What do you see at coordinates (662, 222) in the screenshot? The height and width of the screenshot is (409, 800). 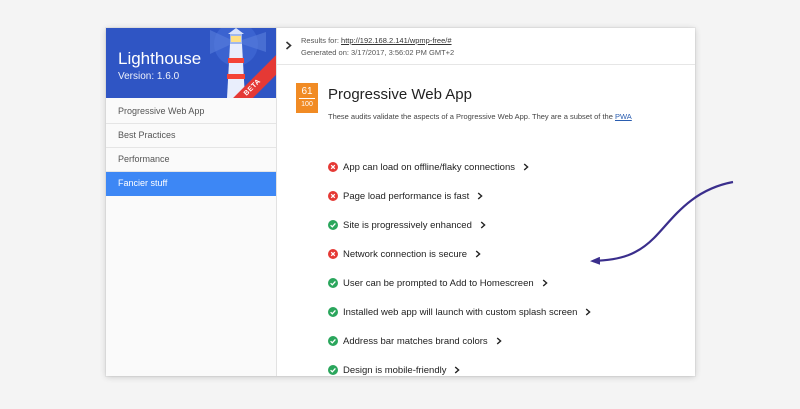 I see `annotation-arrow` at bounding box center [662, 222].